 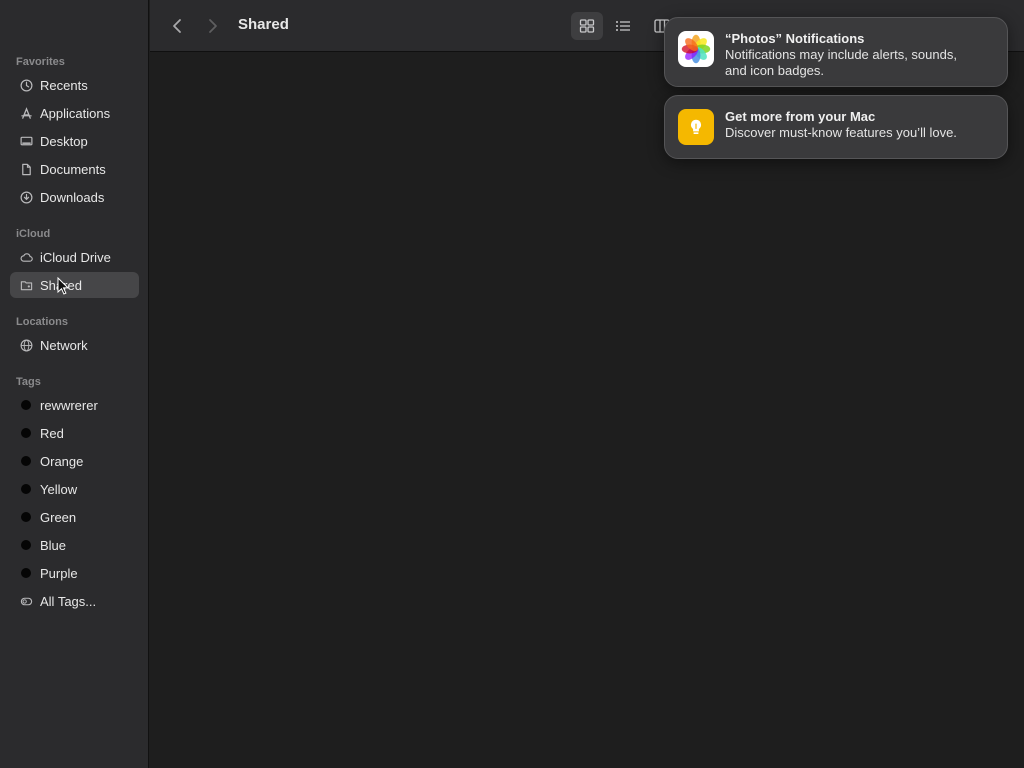 I want to click on sidebar-tag-yellow: Yellow, so click(x=74, y=489).